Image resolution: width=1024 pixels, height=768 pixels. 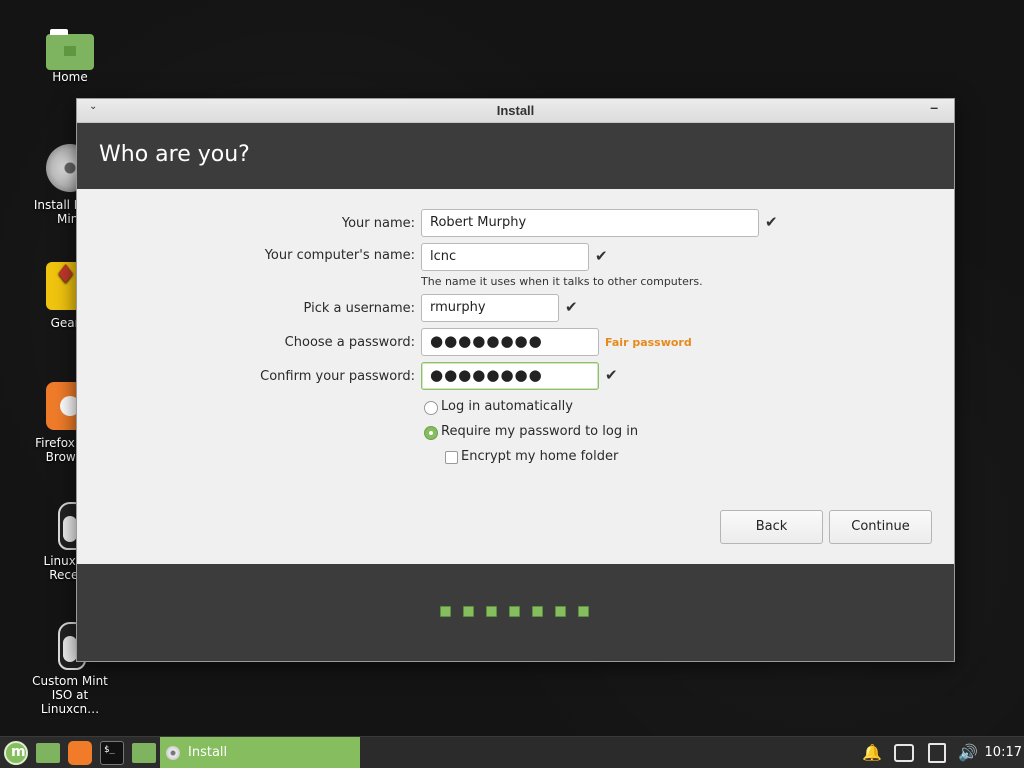 I want to click on back-button: Back, so click(x=771, y=527).